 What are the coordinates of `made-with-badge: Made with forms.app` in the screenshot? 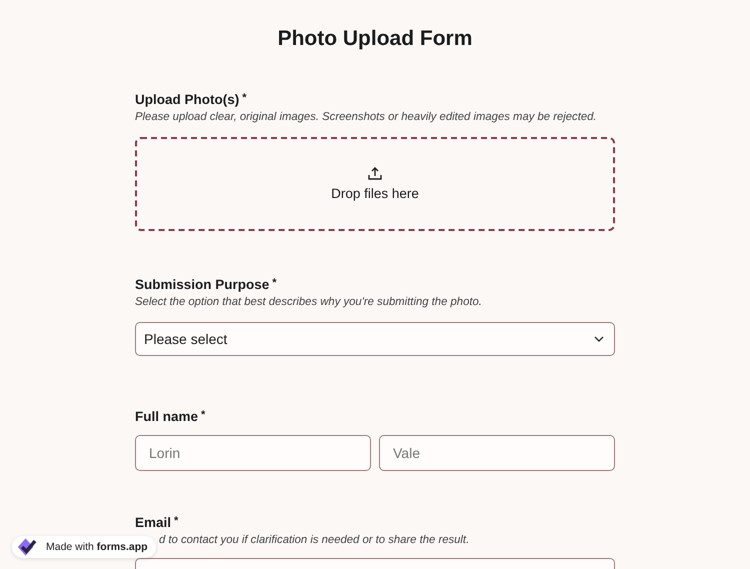 It's located at (84, 547).